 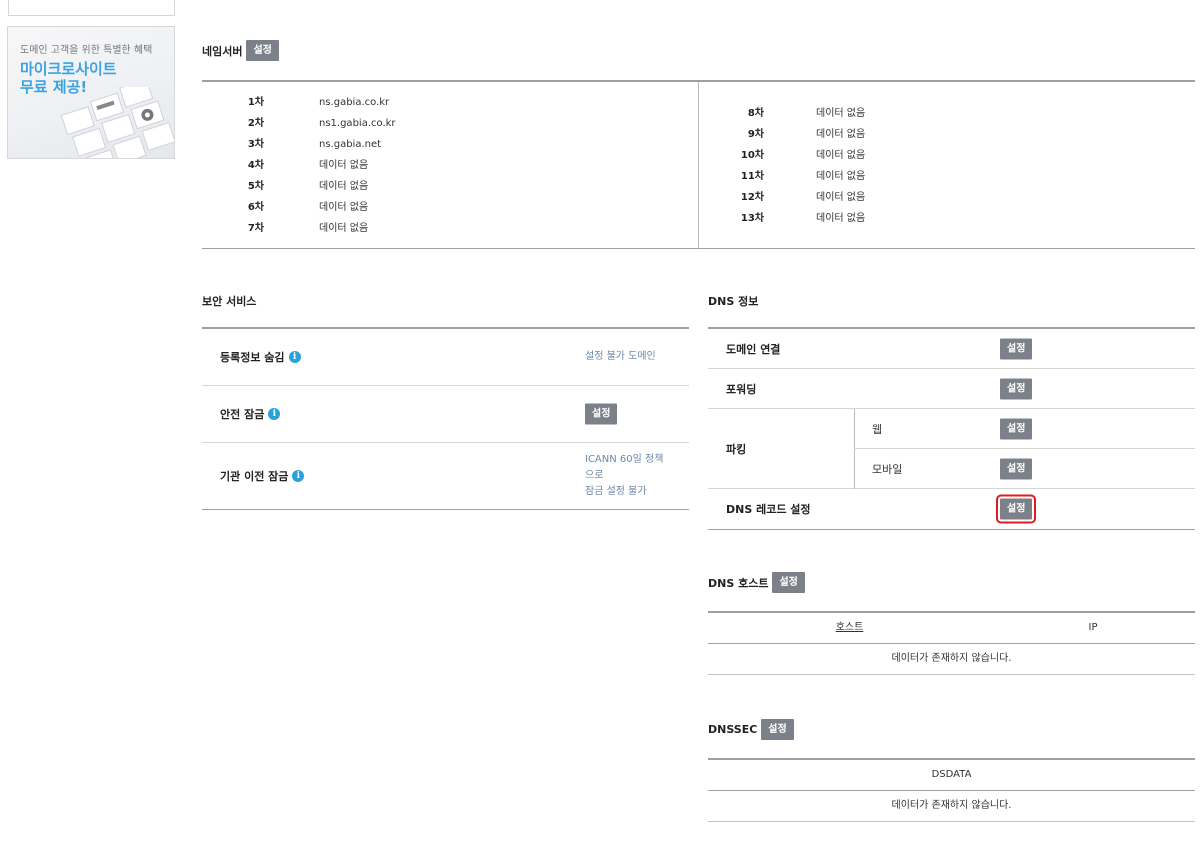 What do you see at coordinates (117, 122) in the screenshot?
I see `microsite-preview-illustration` at bounding box center [117, 122].